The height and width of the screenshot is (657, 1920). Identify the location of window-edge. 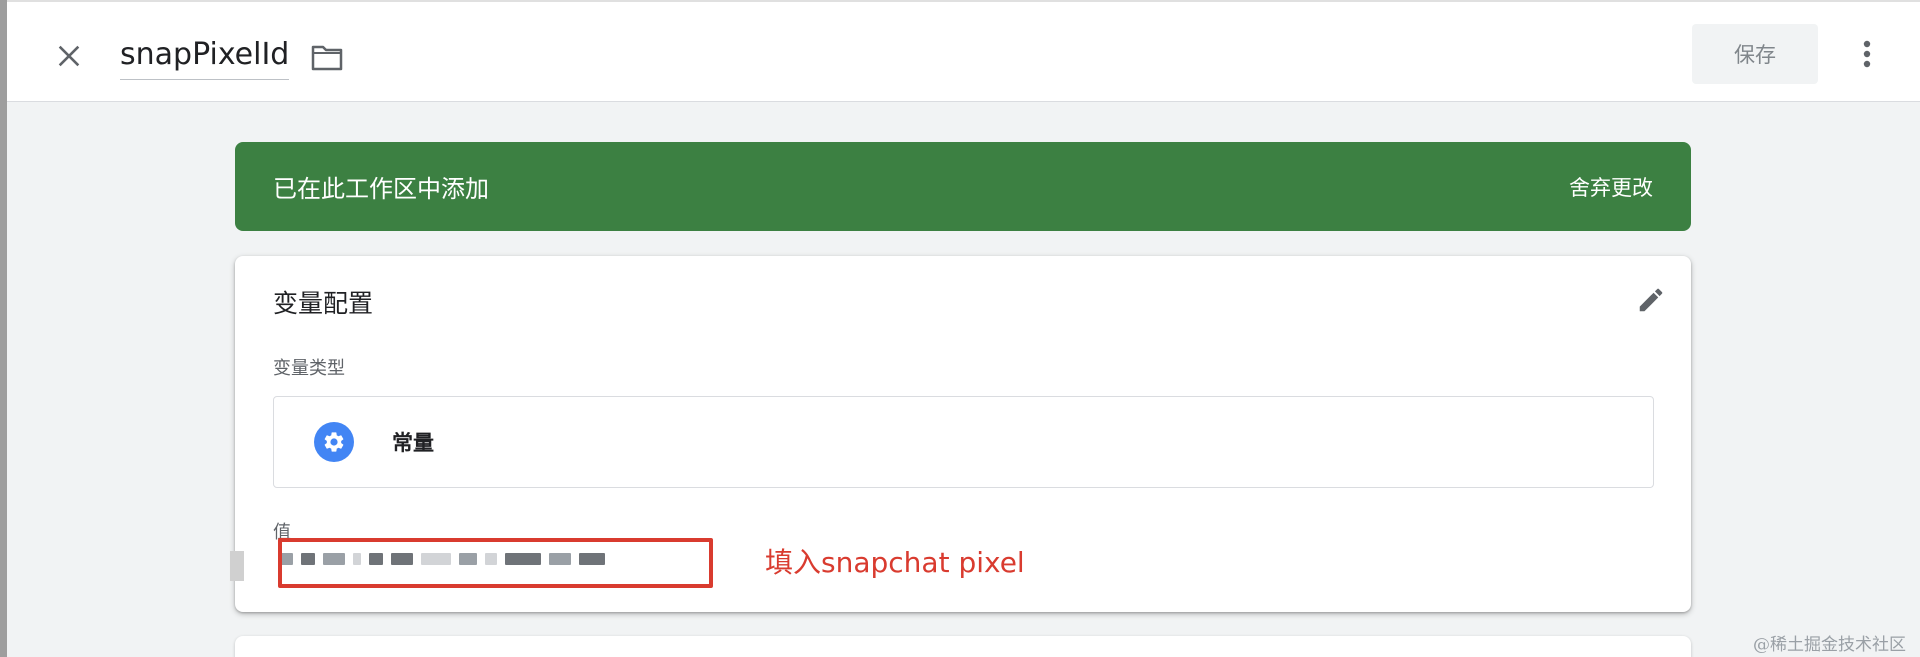
(3, 328).